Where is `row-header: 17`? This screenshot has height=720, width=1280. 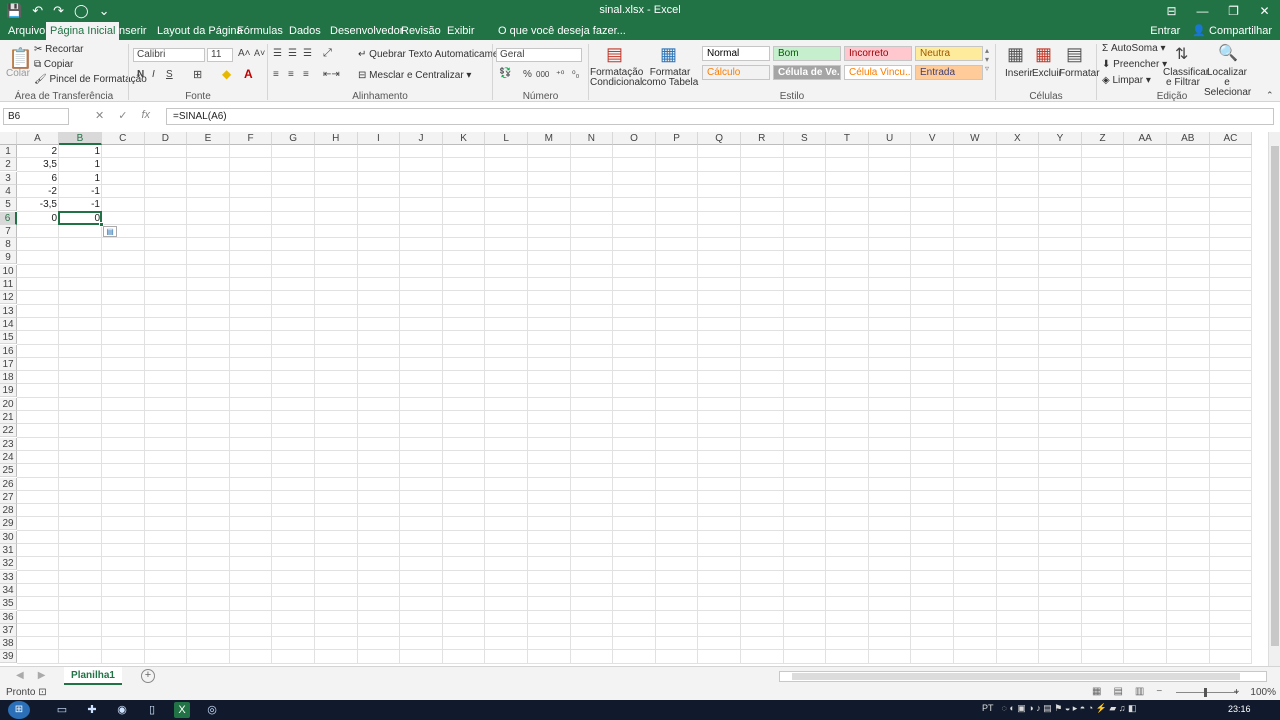
row-header: 17 is located at coordinates (8, 364).